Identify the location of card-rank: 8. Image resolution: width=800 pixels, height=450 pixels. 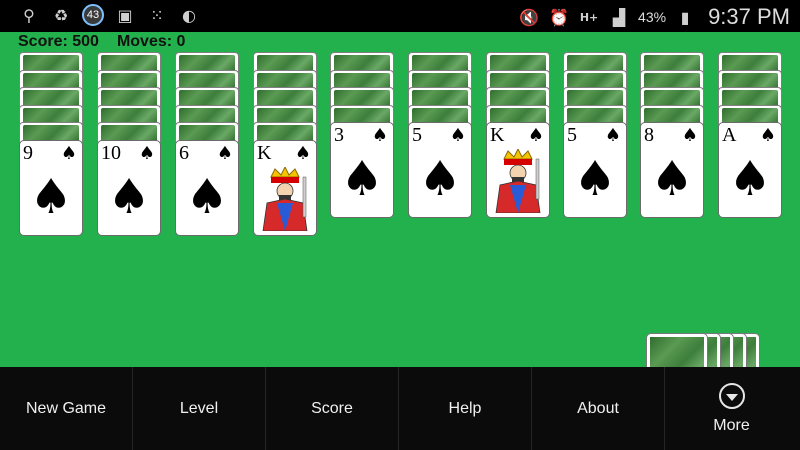
(649, 135).